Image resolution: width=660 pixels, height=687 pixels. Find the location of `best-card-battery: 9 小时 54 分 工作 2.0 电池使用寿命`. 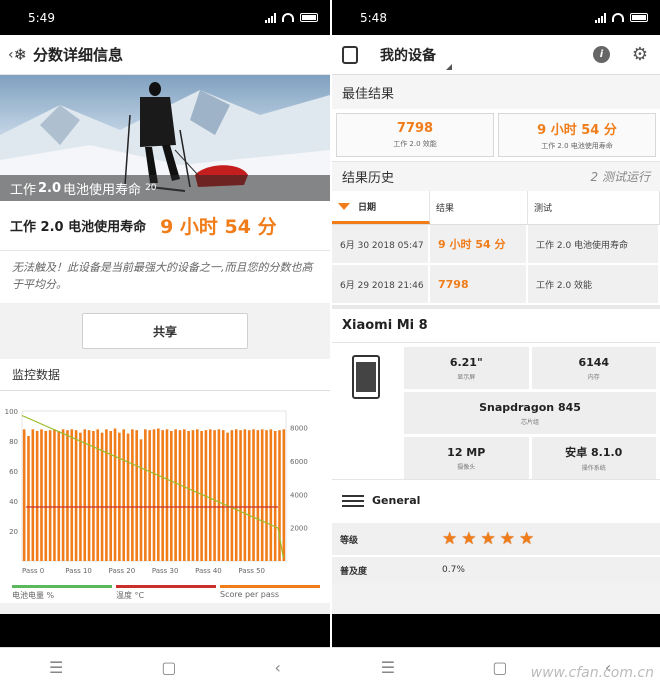

best-card-battery: 9 小时 54 分 工作 2.0 电池使用寿命 is located at coordinates (577, 135).